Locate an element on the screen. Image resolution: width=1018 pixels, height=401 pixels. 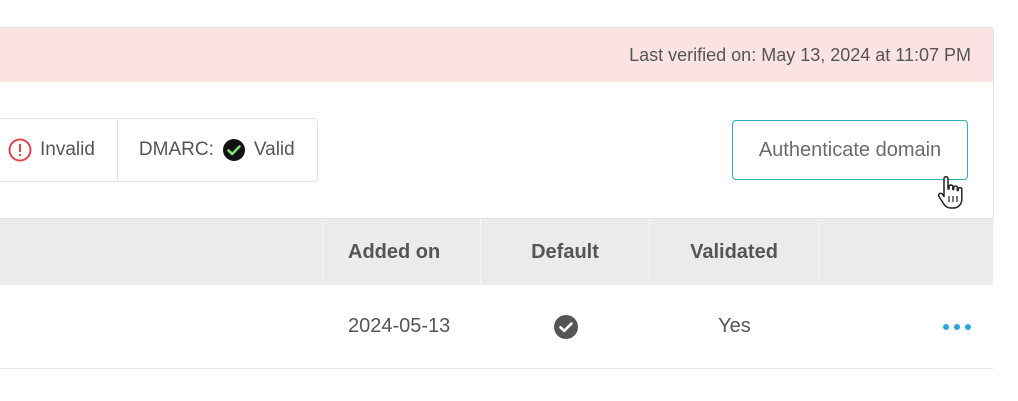
dns-status-invalid: Invalid is located at coordinates (58, 150).